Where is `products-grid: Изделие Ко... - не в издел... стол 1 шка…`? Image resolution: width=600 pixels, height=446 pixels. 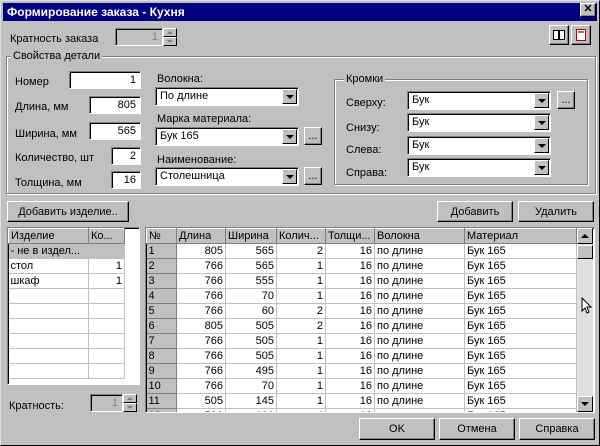 products-grid: Изделие Ко... - не в издел... стол 1 шка… is located at coordinates (73, 306).